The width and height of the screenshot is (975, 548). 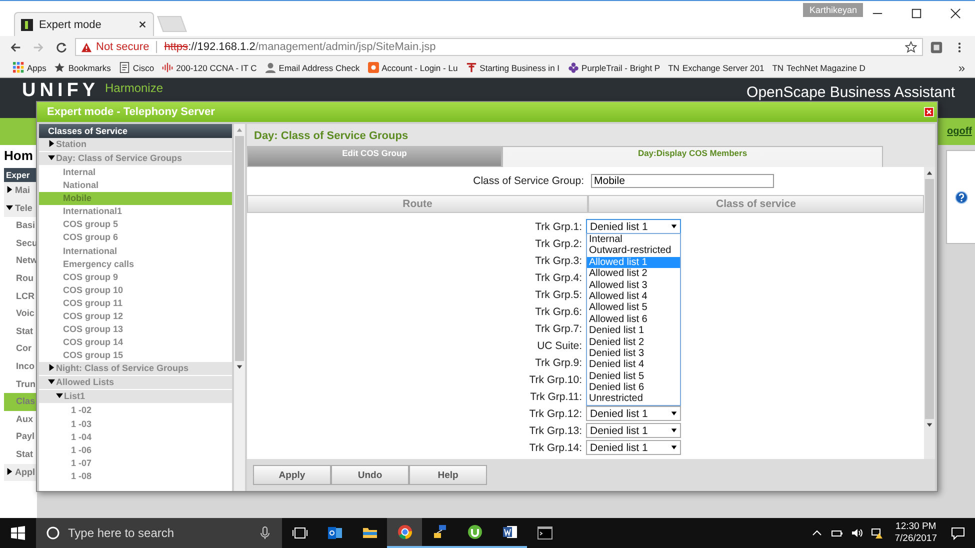 I want to click on security-status: Not secure, so click(x=123, y=47).